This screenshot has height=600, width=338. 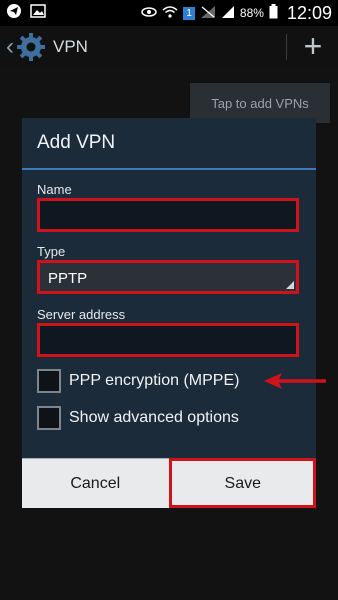 I want to click on ppp-encryption-checkbox, so click(x=49, y=381).